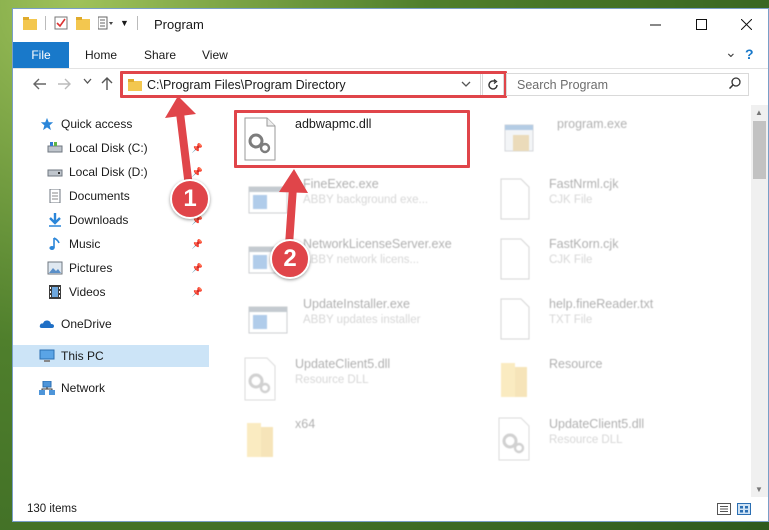  I want to click on arrow-1-head-icon, so click(180, 107).